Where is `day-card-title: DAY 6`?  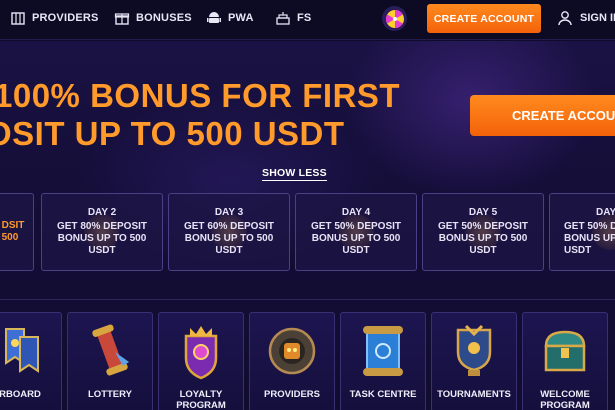 day-card-title: DAY 6 is located at coordinates (605, 212).